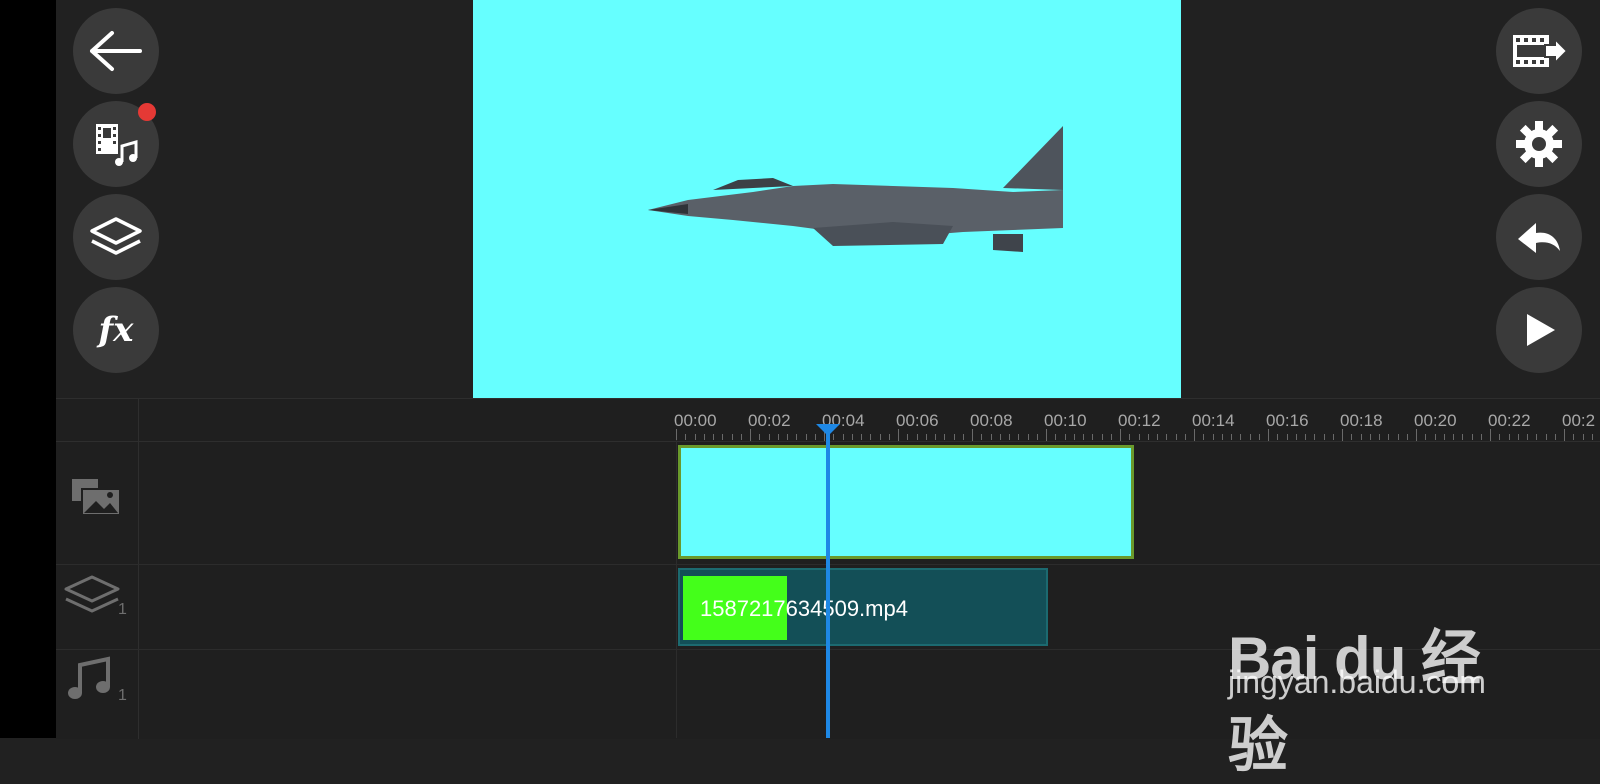 The width and height of the screenshot is (1600, 784). I want to click on audio-track-count: 1, so click(122, 695).